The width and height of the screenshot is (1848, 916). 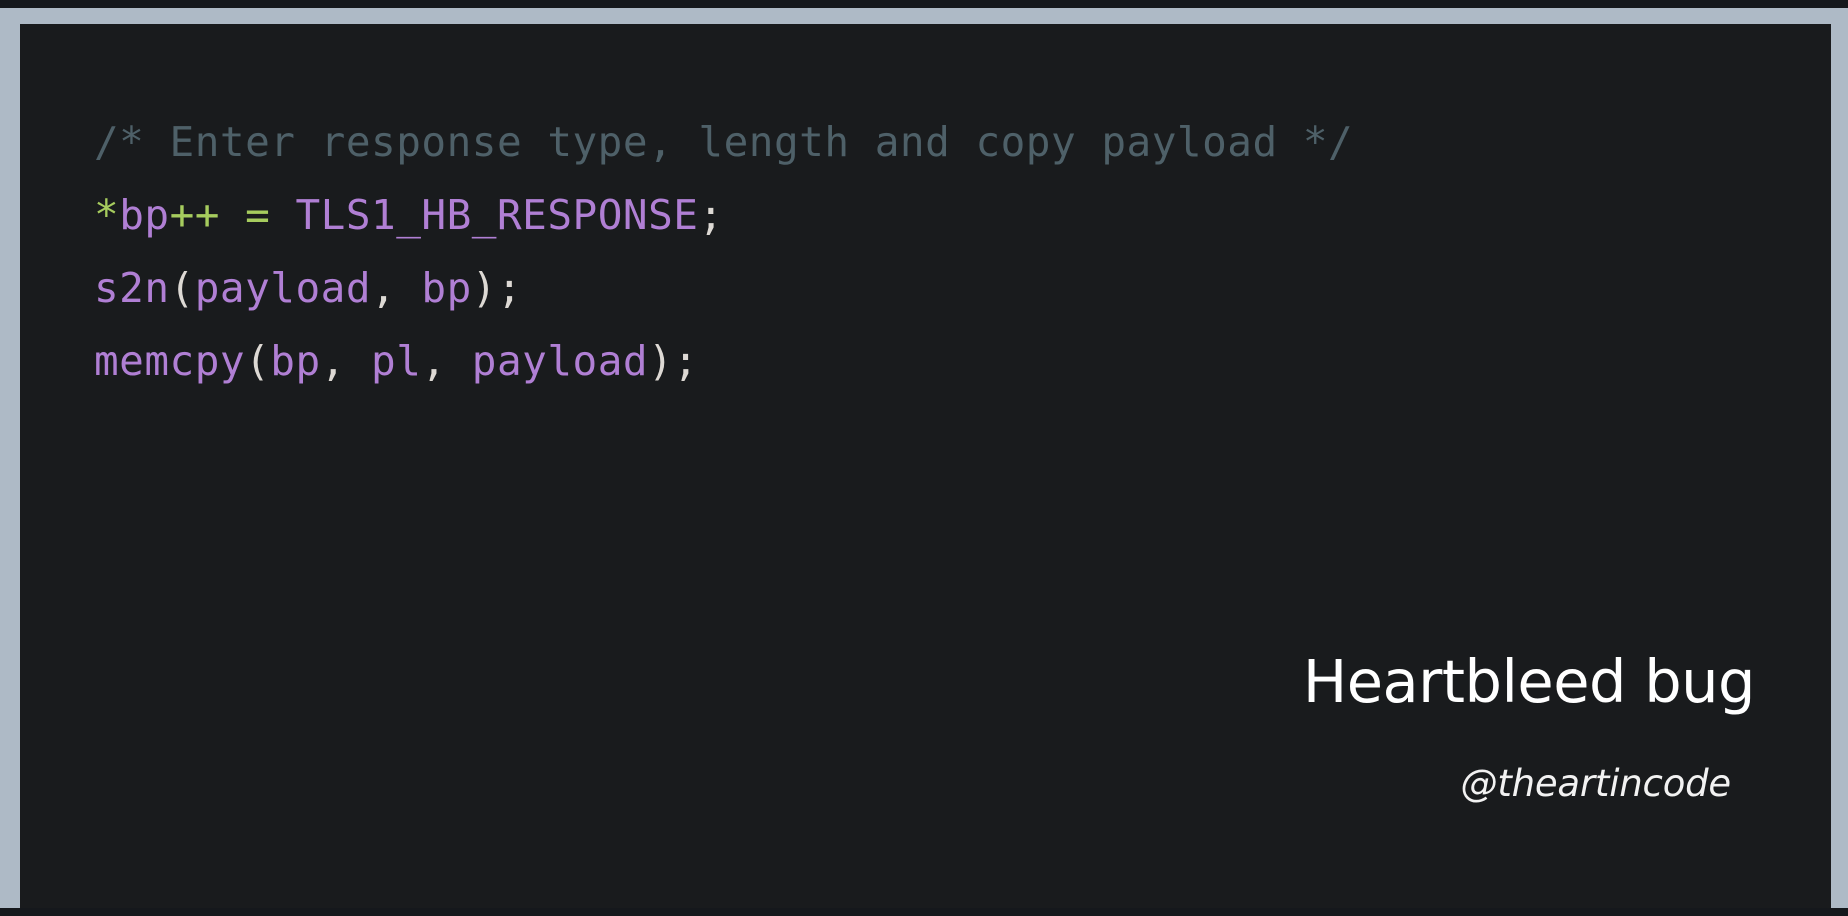 I want to click on code-token-ident: TLS1_HB_RESPONSE, so click(x=497, y=215).